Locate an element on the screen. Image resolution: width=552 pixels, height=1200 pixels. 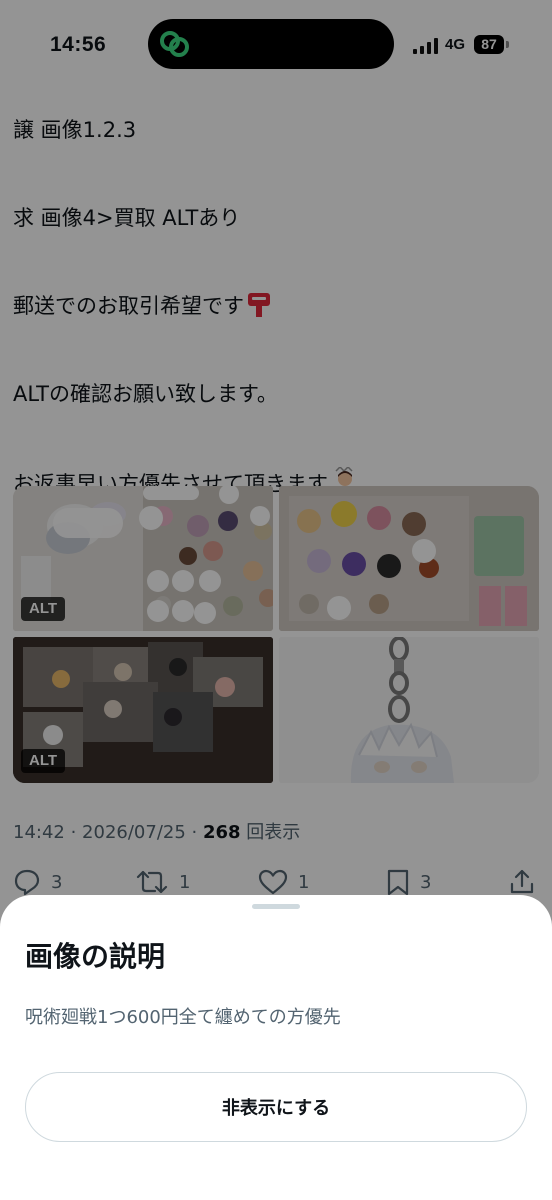
image-description: 呪術廻戦1つ600円全て纏めての方優先 is located at coordinates (183, 1017).